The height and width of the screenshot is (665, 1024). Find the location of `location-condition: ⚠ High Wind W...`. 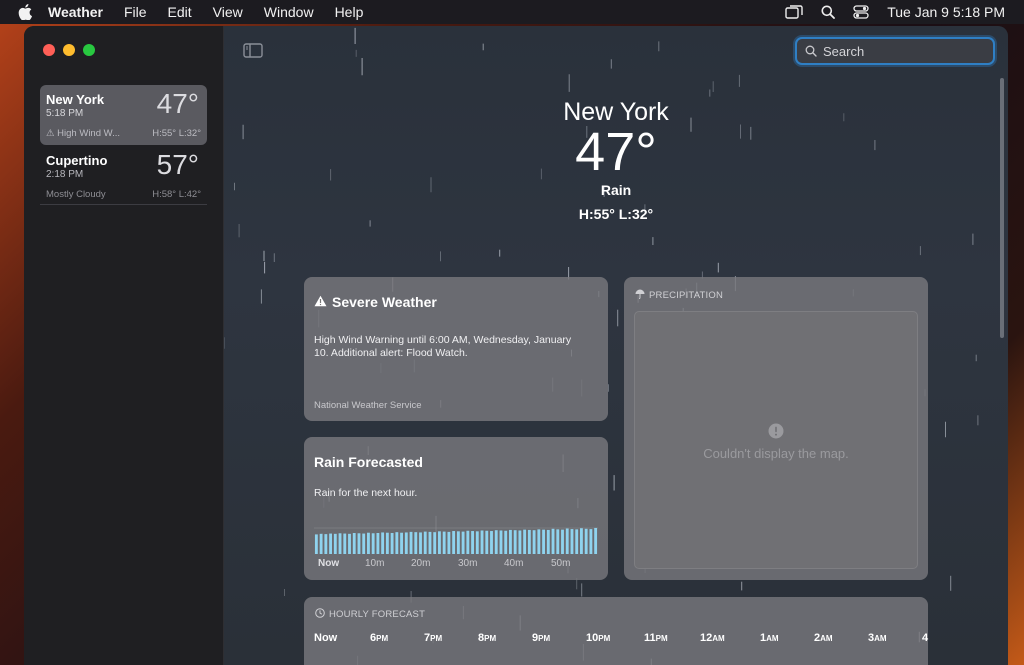

location-condition: ⚠ High Wind W... is located at coordinates (90, 133).